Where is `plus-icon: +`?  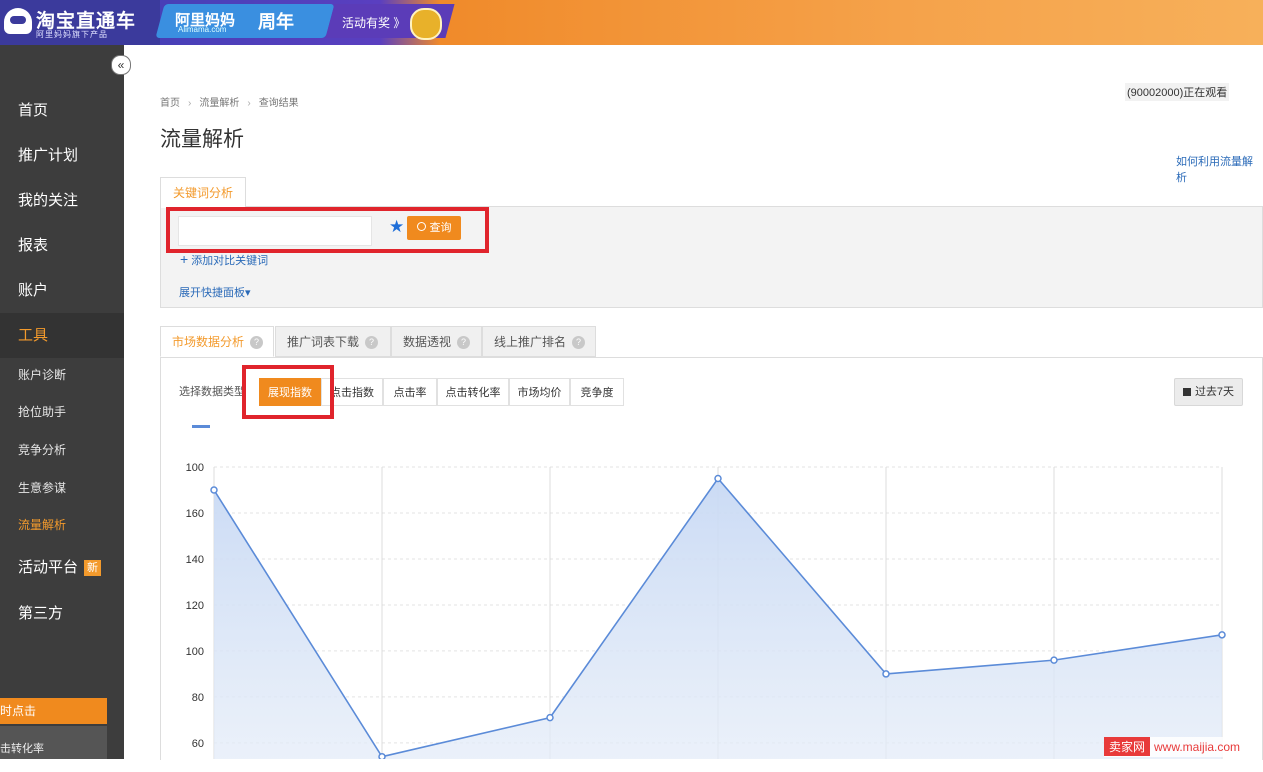 plus-icon: + is located at coordinates (184, 259).